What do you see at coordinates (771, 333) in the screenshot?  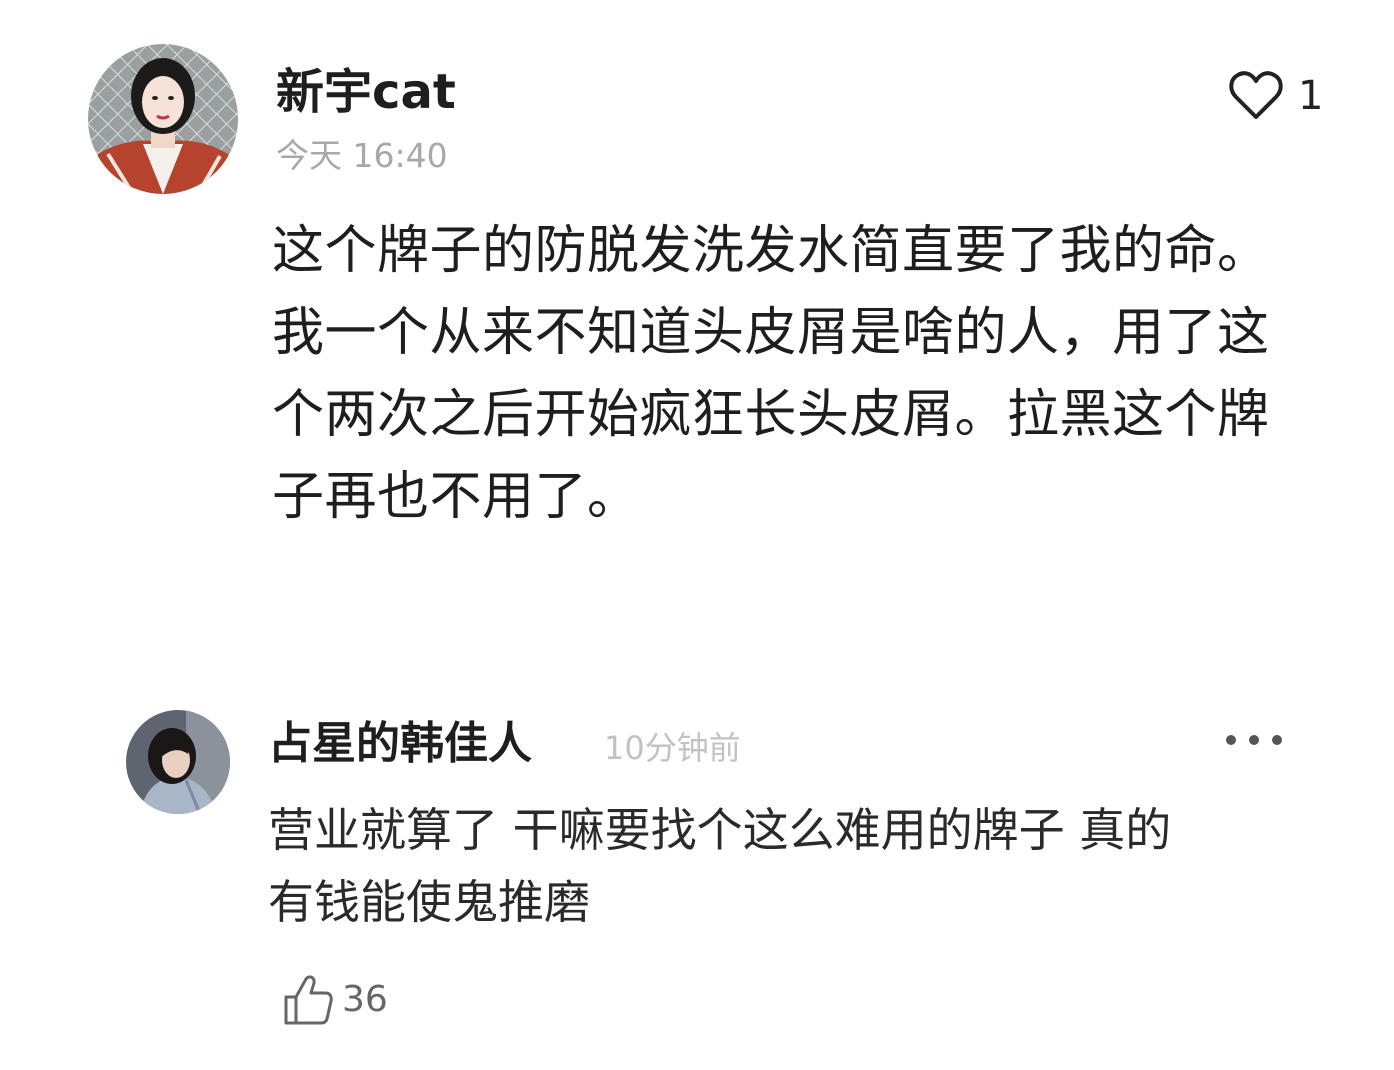 I see `comment-text-line: 我一个从来不知道头皮屑是啥的人，用了这` at bounding box center [771, 333].